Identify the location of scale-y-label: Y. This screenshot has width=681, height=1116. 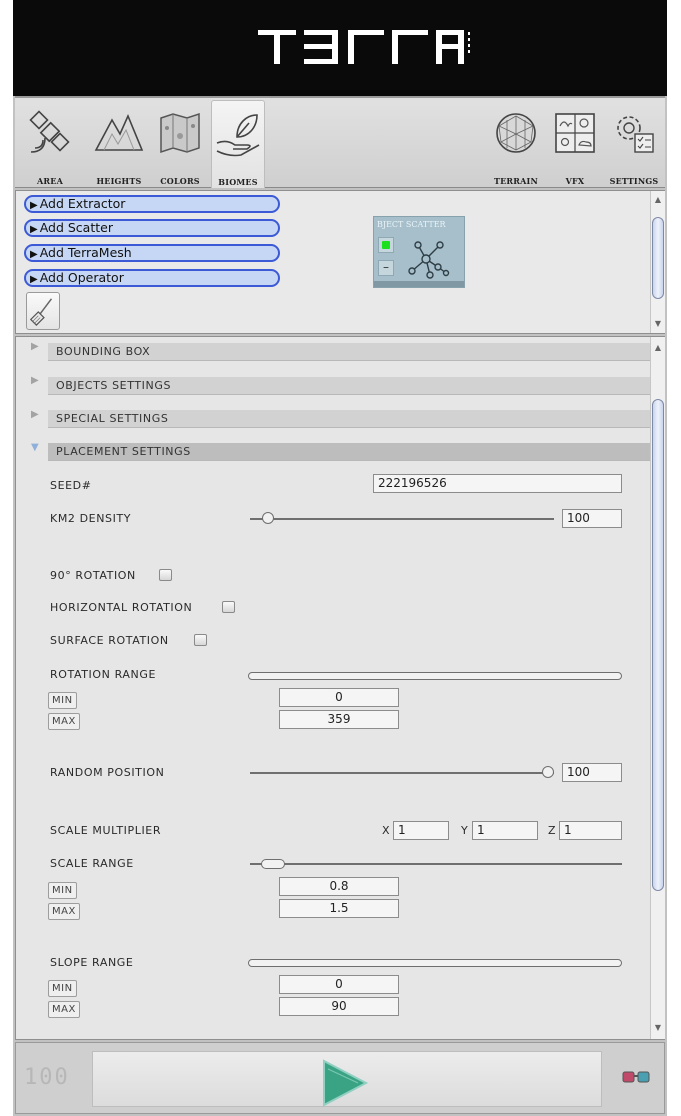
(465, 830).